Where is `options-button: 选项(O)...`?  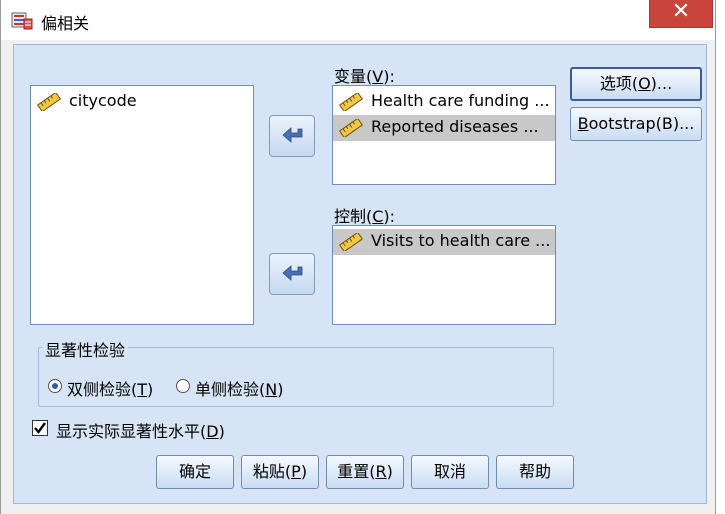
options-button: 选项(O)... is located at coordinates (636, 84).